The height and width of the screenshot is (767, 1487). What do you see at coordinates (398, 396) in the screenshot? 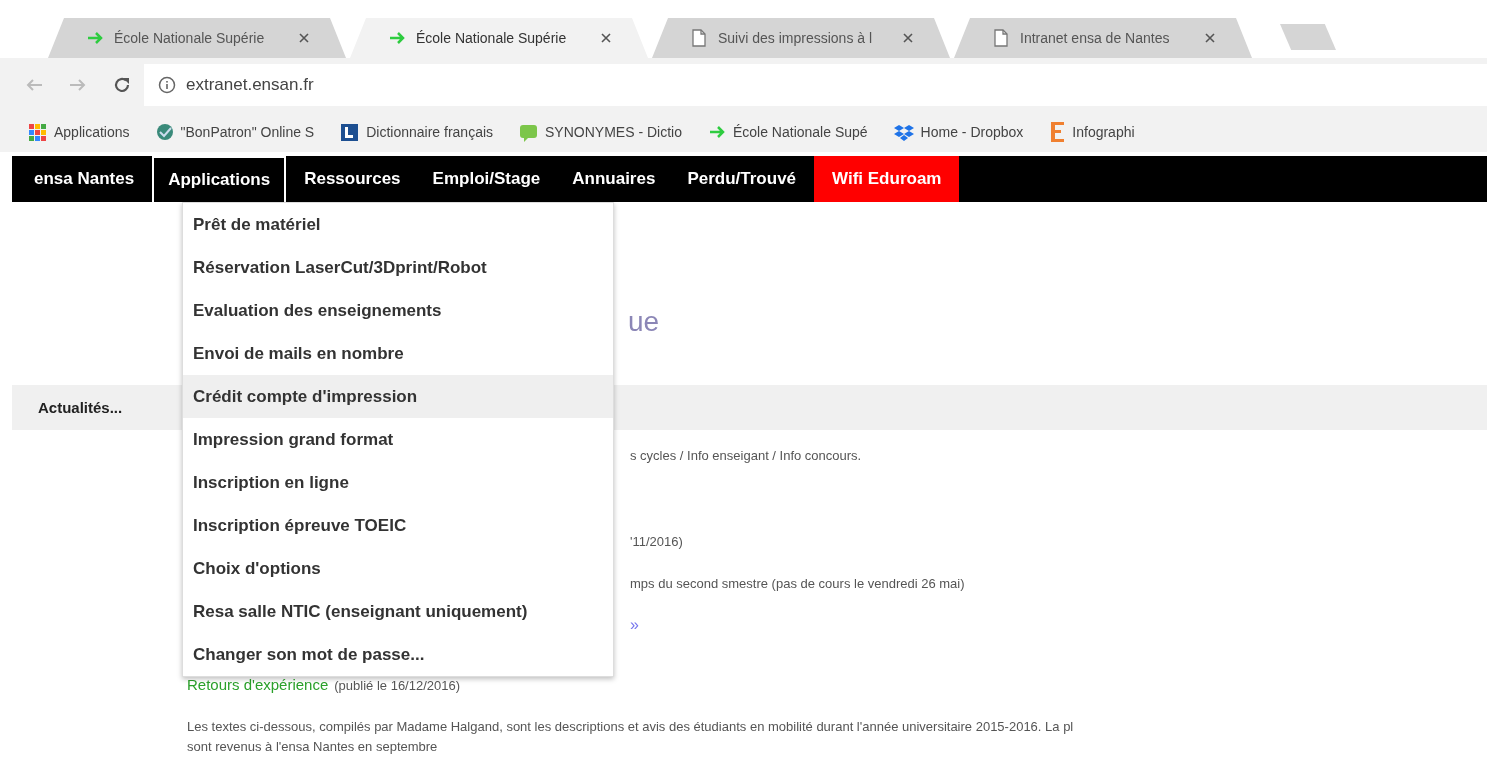
I see `menu-item: Crédit compte d'impression` at bounding box center [398, 396].